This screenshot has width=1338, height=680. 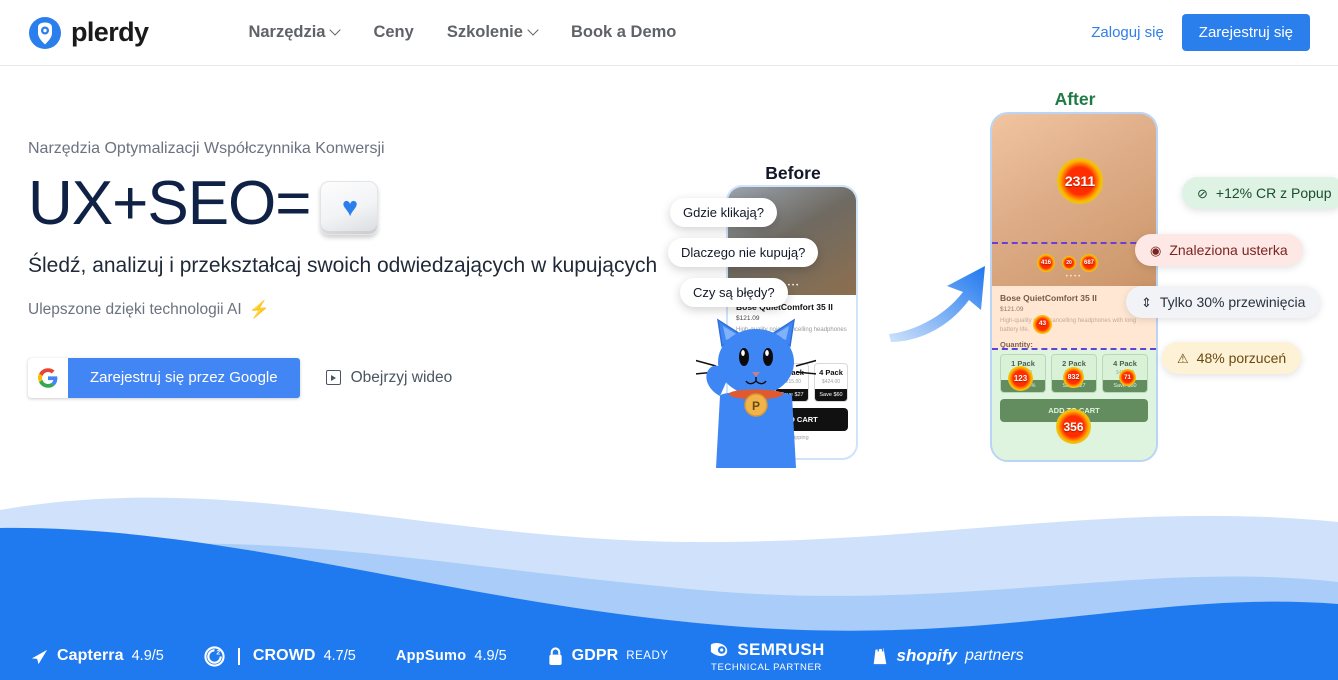 I want to click on scroll-depth-icon: ⇕, so click(x=1146, y=302).